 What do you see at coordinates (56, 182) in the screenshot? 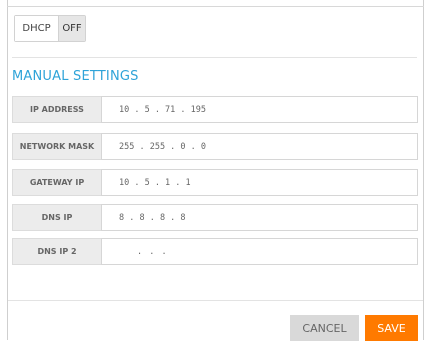
I see `gateway-ip-label: GATEWAY IP` at bounding box center [56, 182].